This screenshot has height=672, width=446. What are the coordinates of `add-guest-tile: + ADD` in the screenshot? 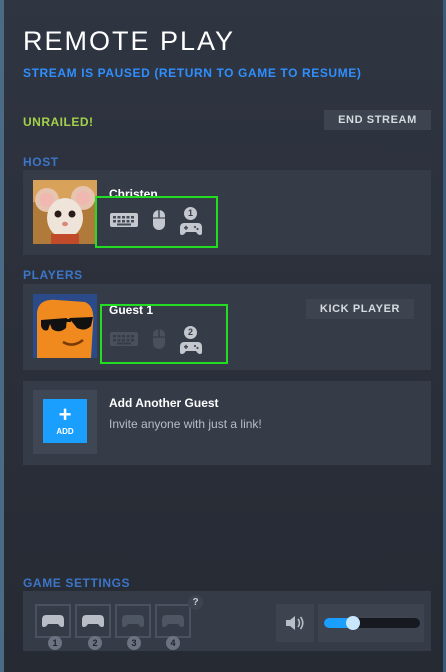 It's located at (65, 422).